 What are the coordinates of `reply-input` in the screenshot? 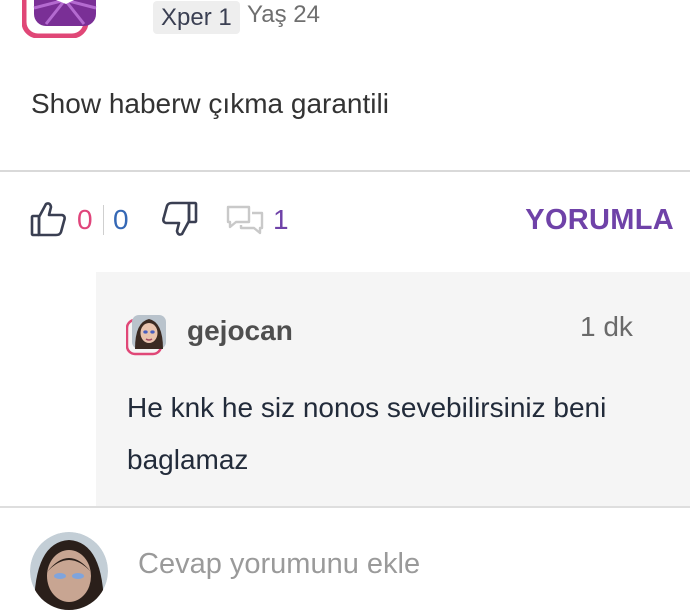 It's located at (398, 564).